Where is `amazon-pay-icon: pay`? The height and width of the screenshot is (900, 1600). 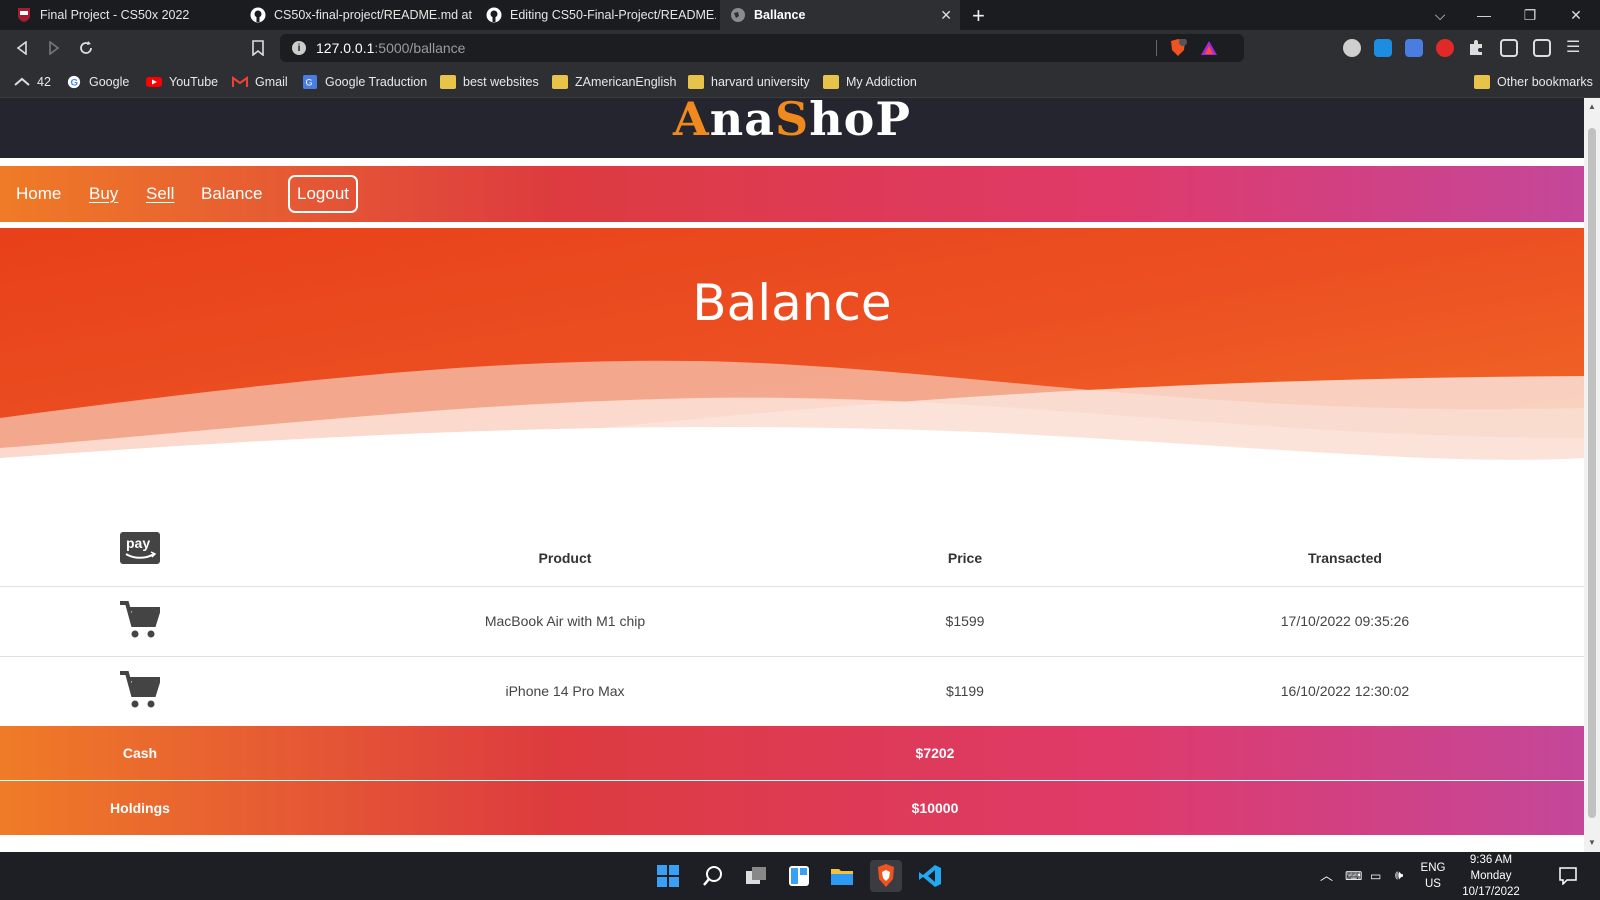
amazon-pay-icon: pay is located at coordinates (140, 549).